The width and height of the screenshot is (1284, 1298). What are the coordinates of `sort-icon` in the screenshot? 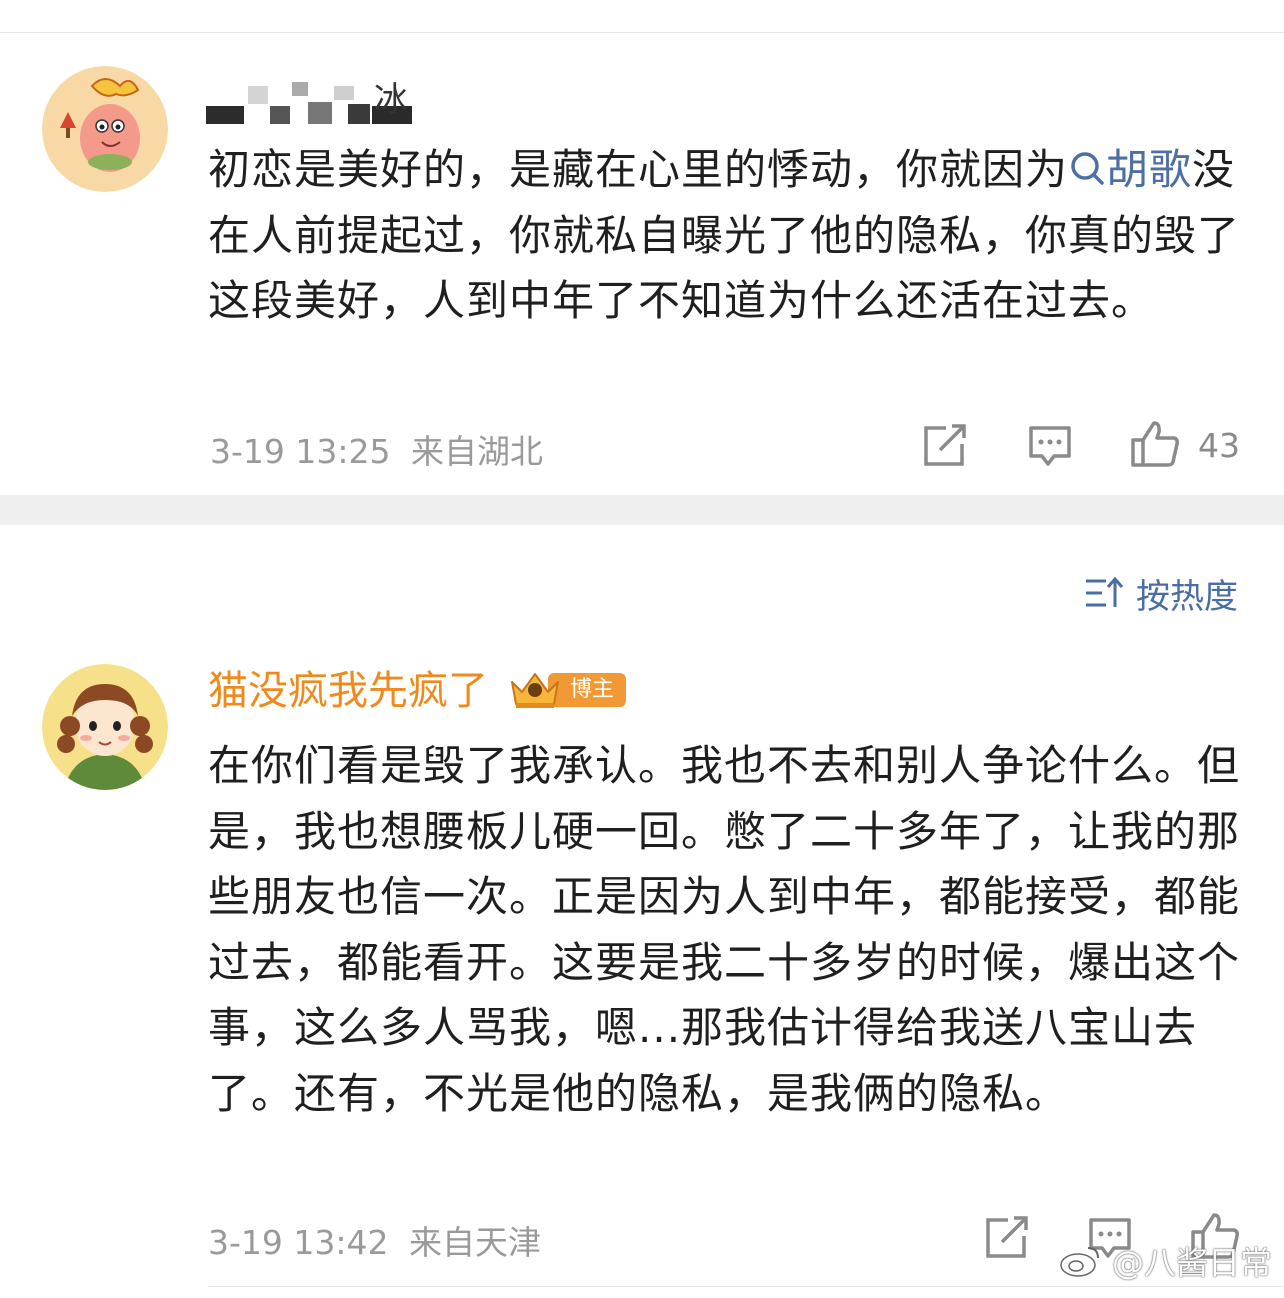 It's located at (1105, 591).